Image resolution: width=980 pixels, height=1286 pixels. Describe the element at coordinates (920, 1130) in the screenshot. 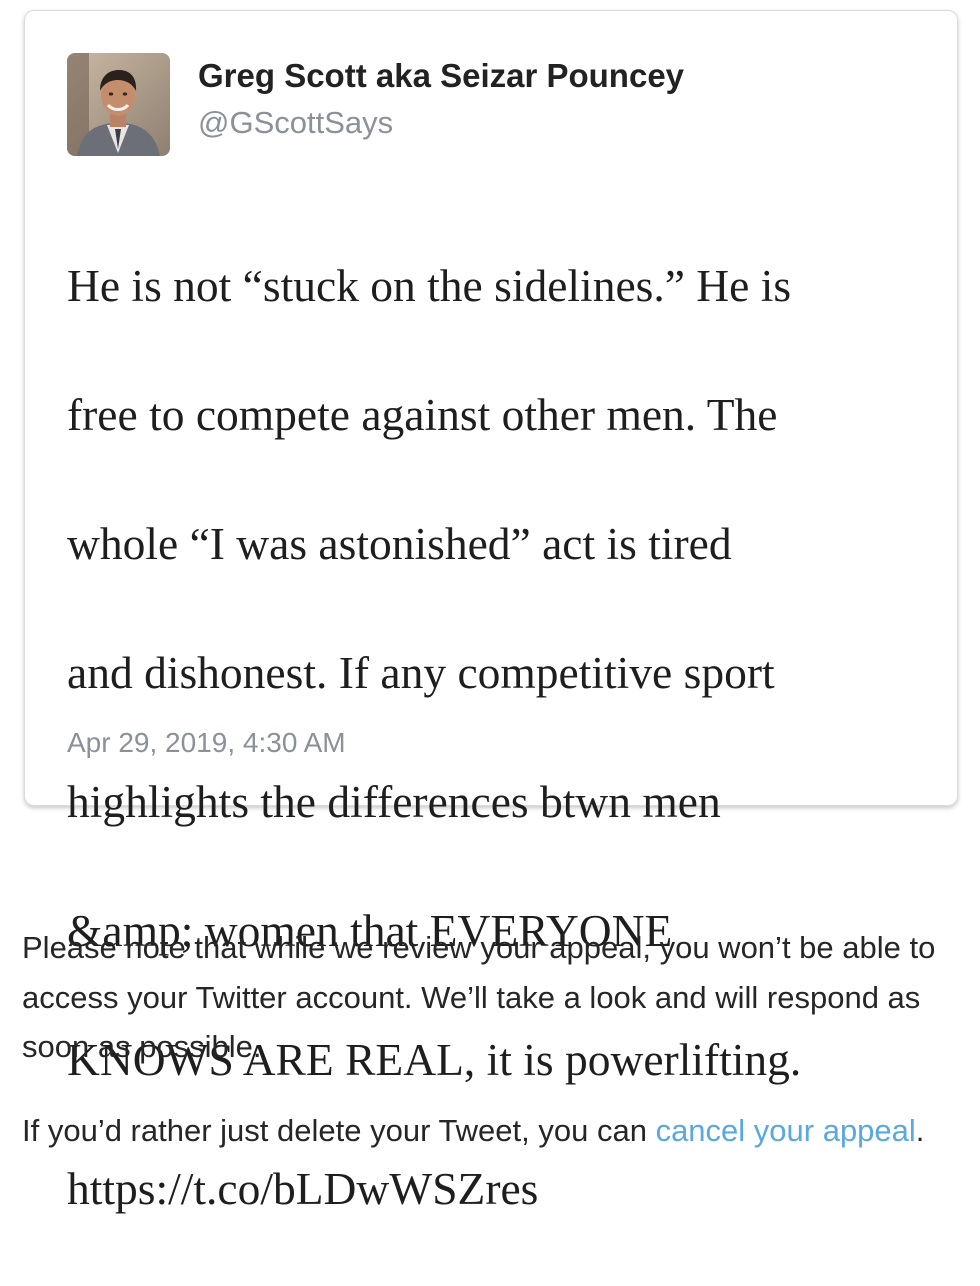

I see `cancel-suffix: .` at that location.